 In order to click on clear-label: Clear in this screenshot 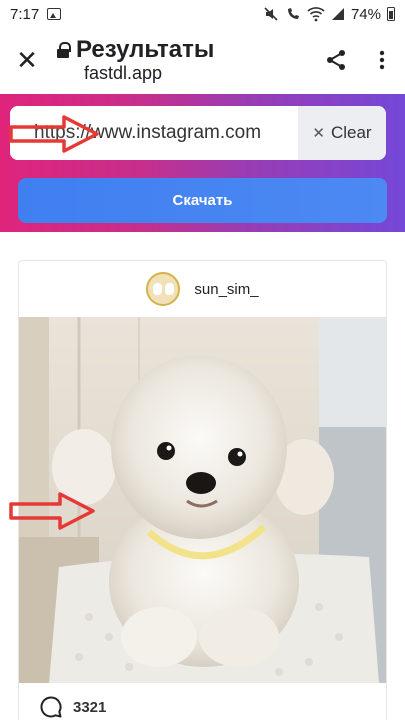, I will do `click(351, 132)`.